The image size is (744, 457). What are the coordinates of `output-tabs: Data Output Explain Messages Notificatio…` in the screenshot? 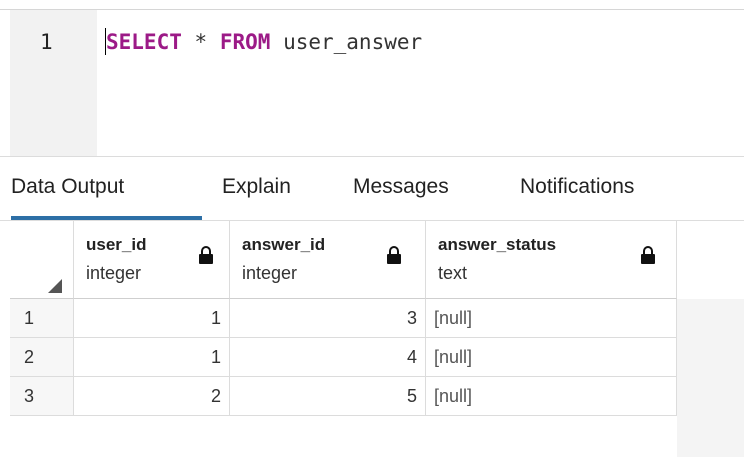 It's located at (372, 189).